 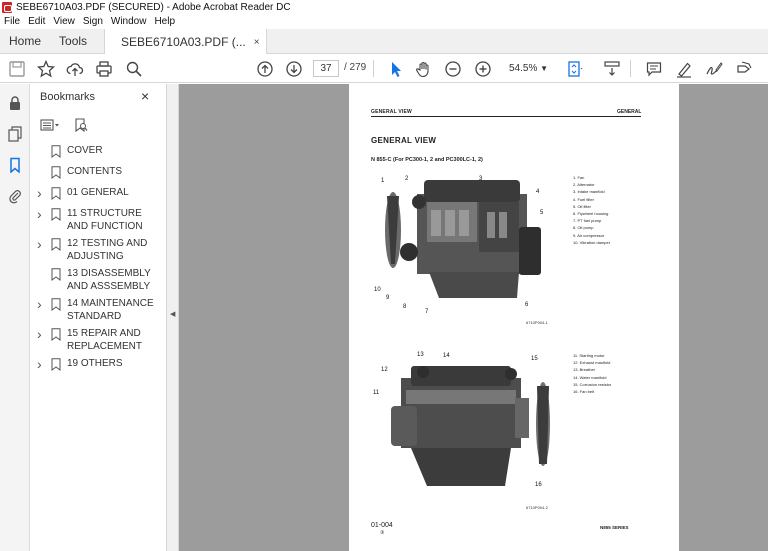 I want to click on callout-label: 15, so click(x=534, y=359).